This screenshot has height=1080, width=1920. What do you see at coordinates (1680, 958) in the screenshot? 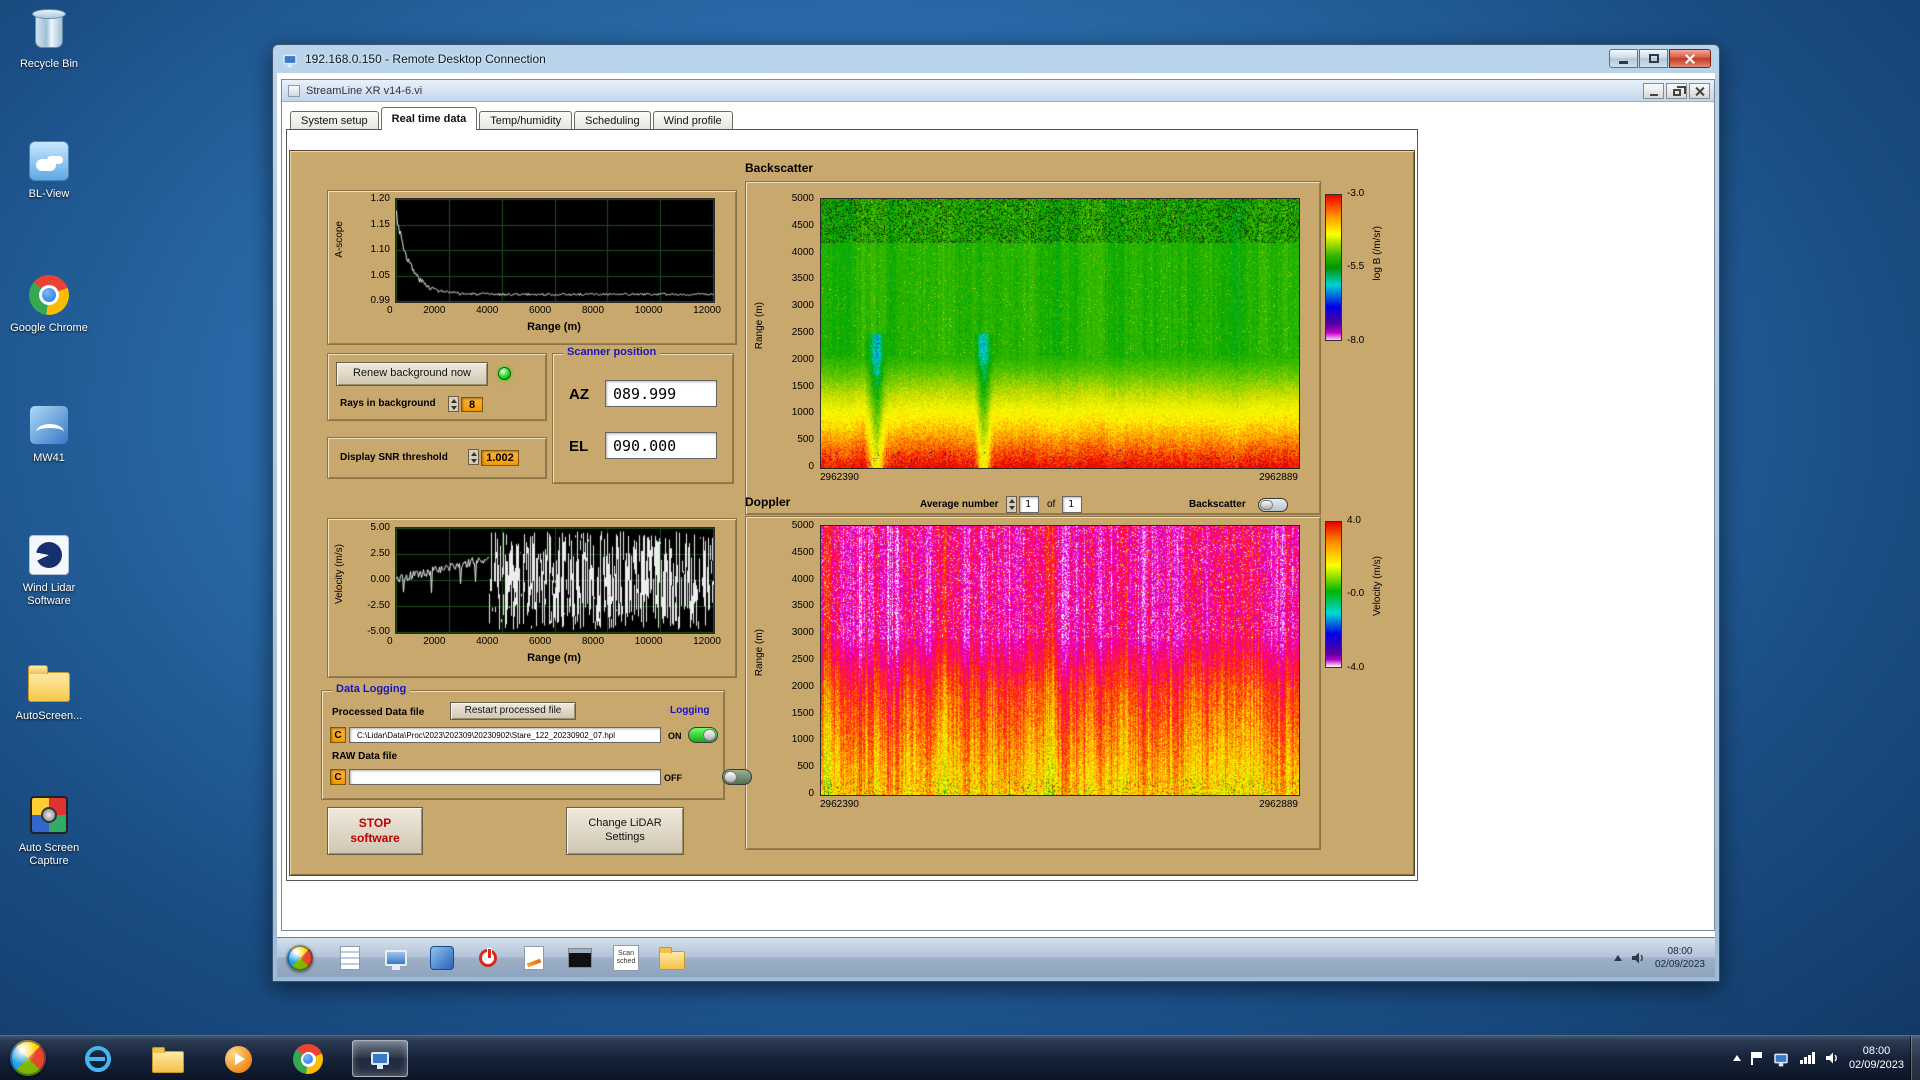
I see `remote-clock: 08:00 02/09/2023` at bounding box center [1680, 958].